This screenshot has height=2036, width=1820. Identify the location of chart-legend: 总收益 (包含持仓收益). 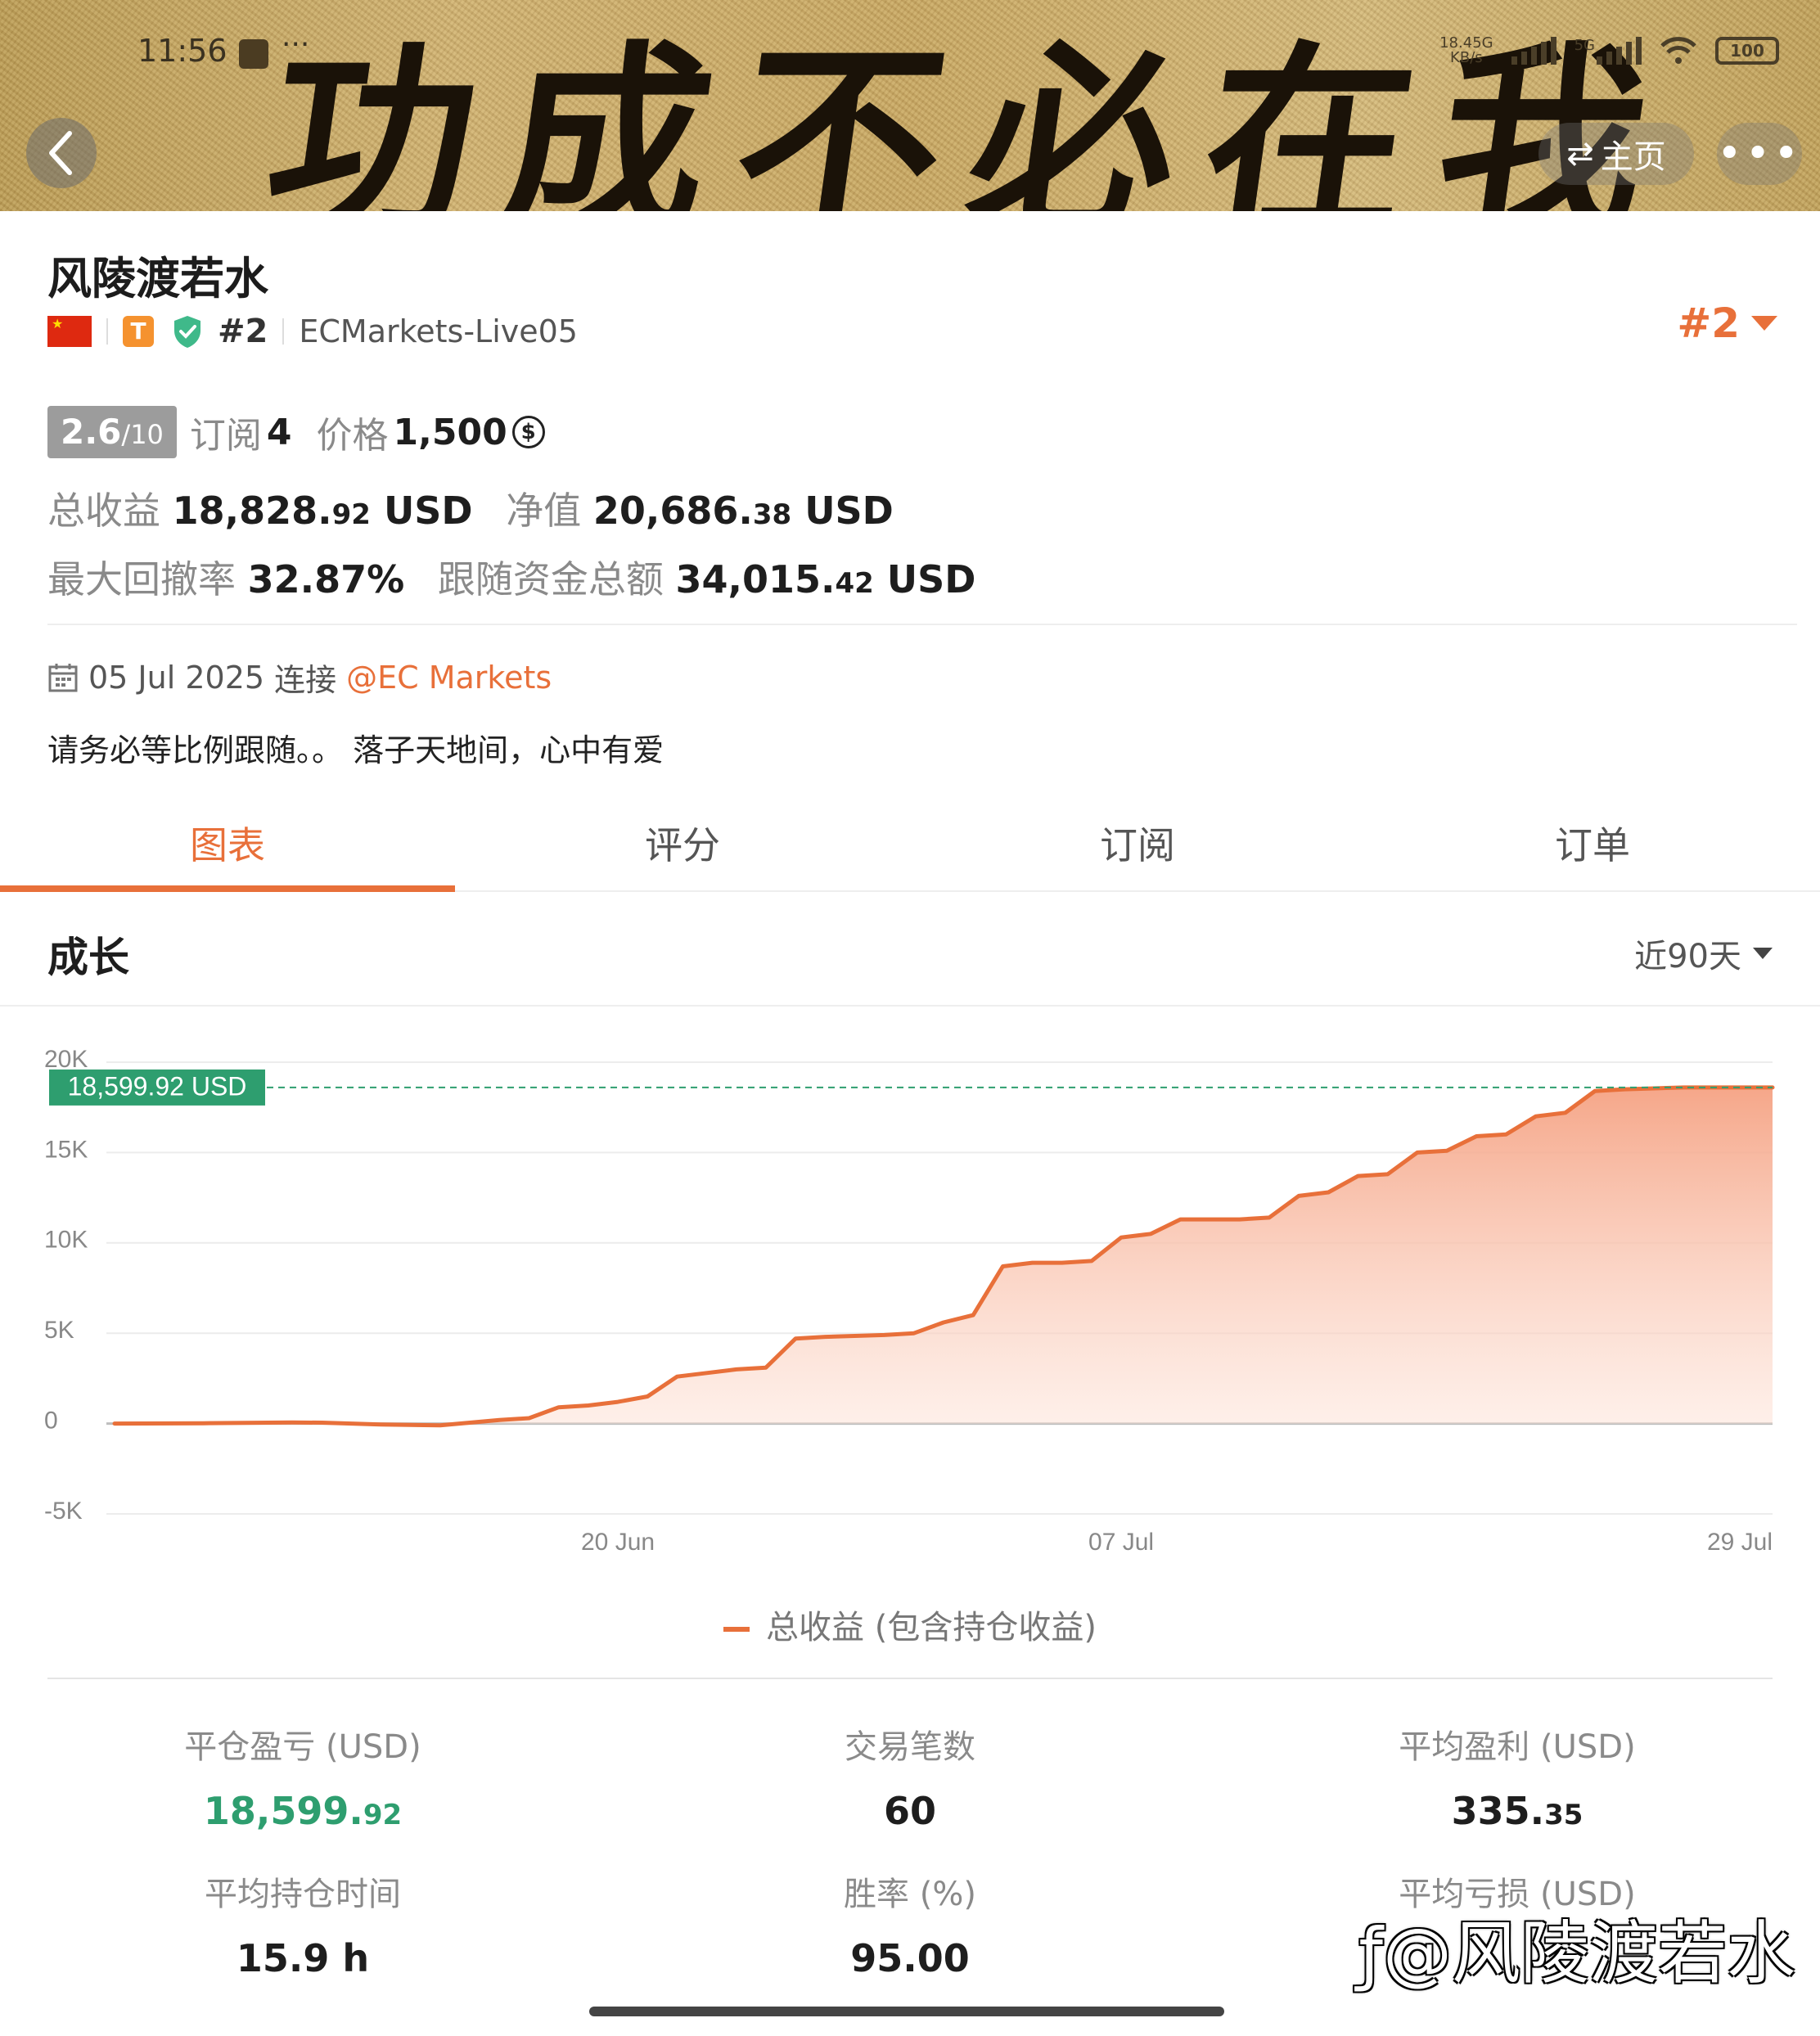
(910, 1624).